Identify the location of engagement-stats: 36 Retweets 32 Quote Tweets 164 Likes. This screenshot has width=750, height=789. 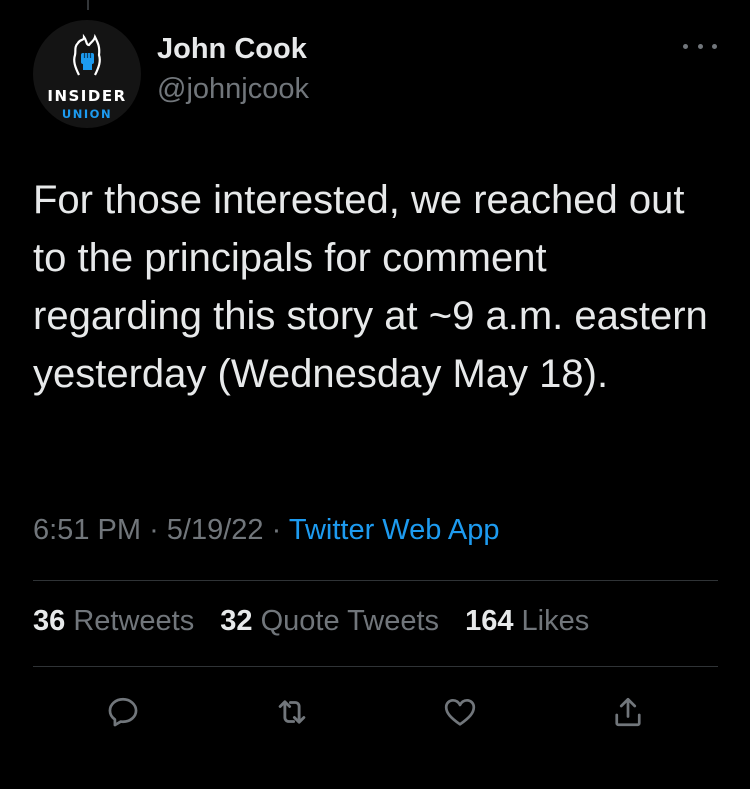
(320, 621).